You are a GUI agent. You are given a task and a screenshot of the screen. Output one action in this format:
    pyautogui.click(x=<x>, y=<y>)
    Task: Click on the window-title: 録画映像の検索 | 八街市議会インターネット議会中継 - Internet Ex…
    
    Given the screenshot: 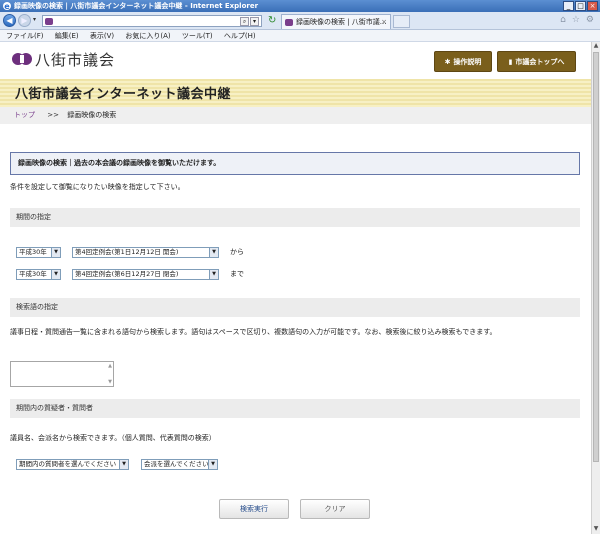 What is the action you would take?
    pyautogui.click(x=136, y=6)
    